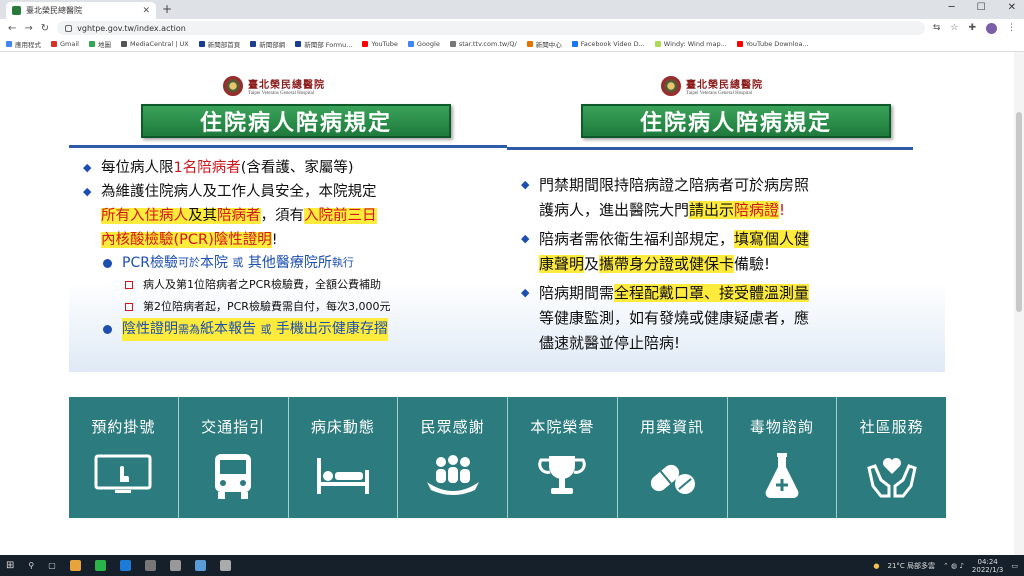 Image resolution: width=1024 pixels, height=576 pixels. What do you see at coordinates (69, 44) in the screenshot?
I see `bookmark-label: Gmail` at bounding box center [69, 44].